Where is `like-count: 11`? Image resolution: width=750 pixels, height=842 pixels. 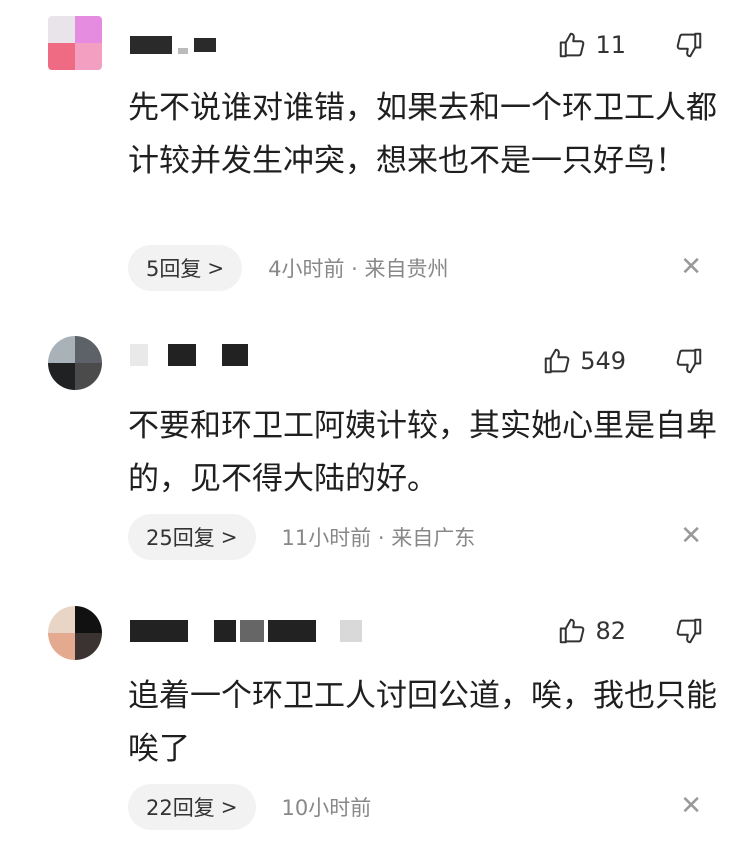
like-count: 11 is located at coordinates (610, 45).